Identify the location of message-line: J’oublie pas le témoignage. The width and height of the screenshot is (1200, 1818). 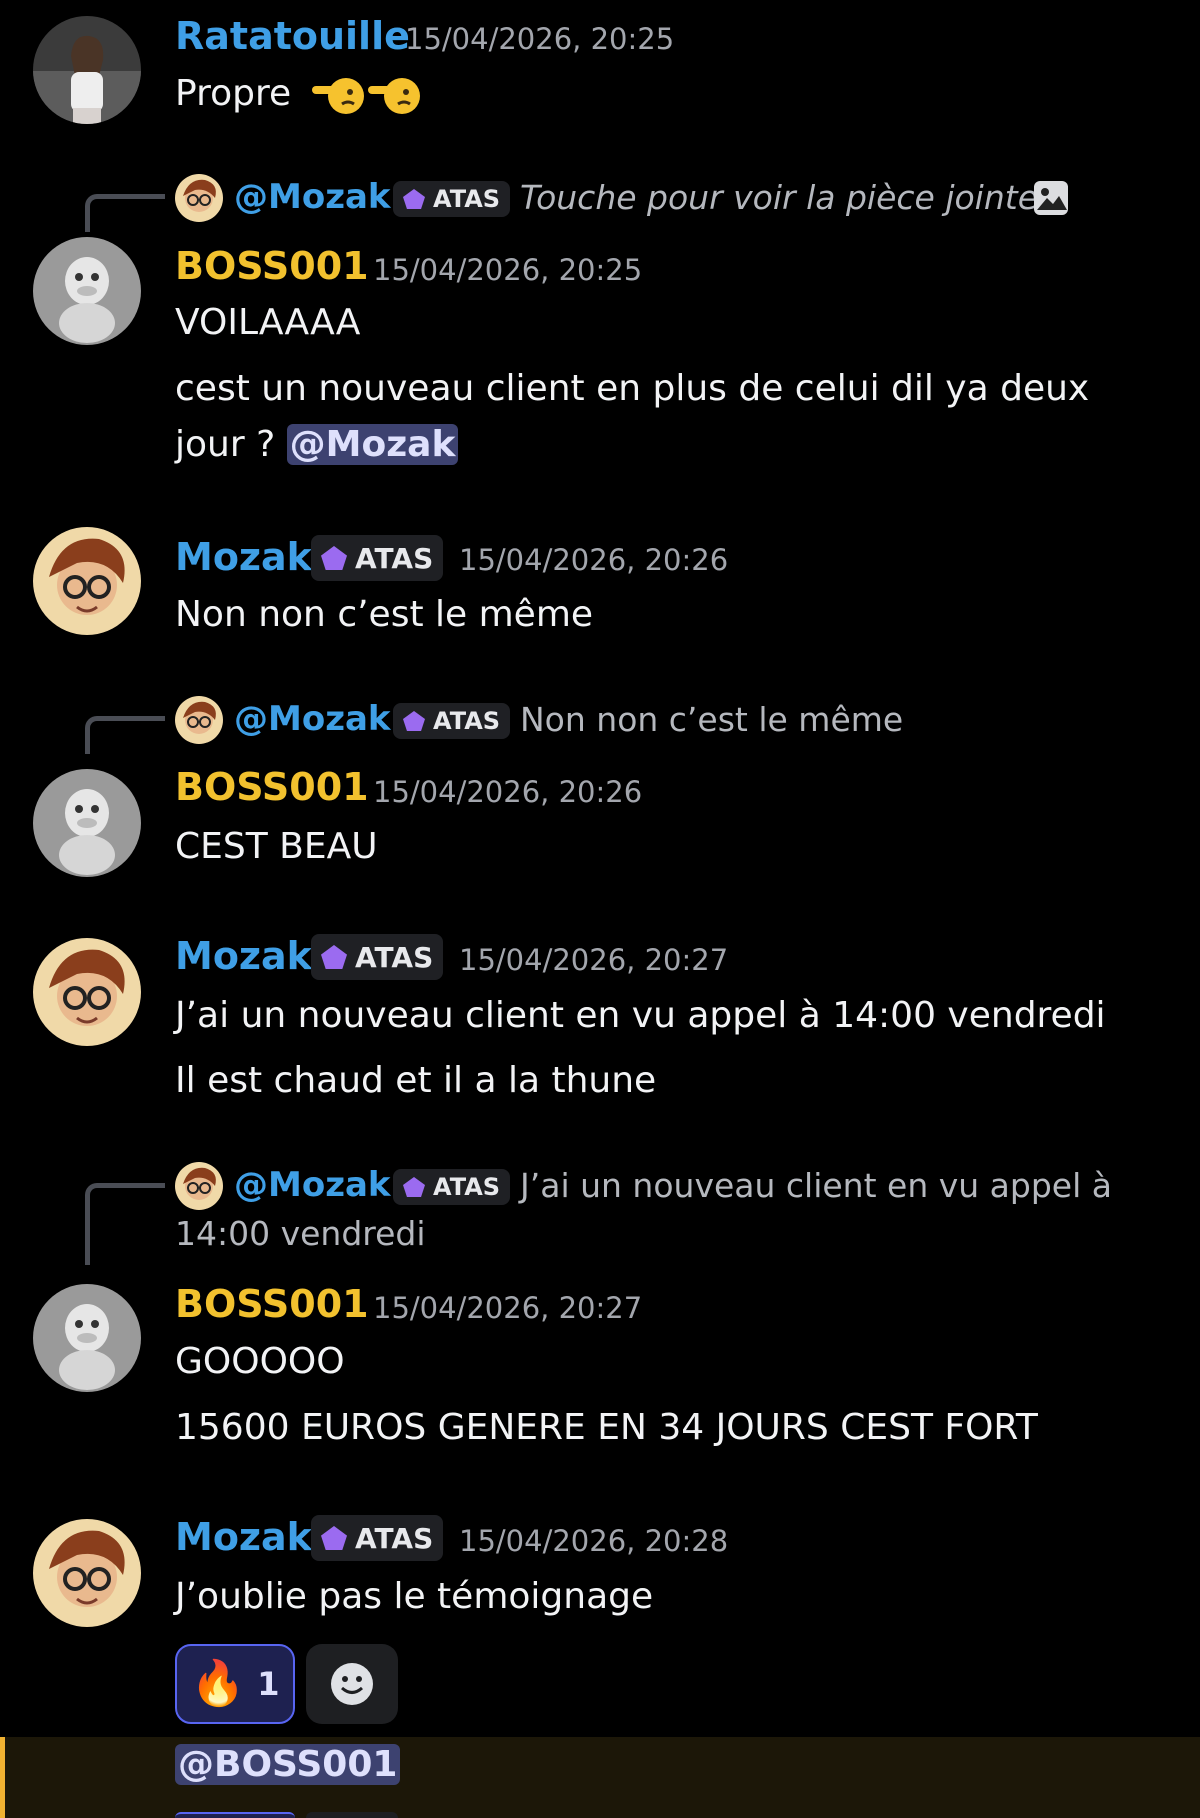
(414, 1596).